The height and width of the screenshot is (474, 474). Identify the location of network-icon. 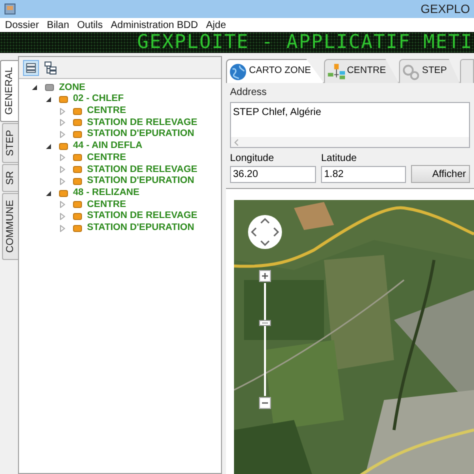
(335, 71).